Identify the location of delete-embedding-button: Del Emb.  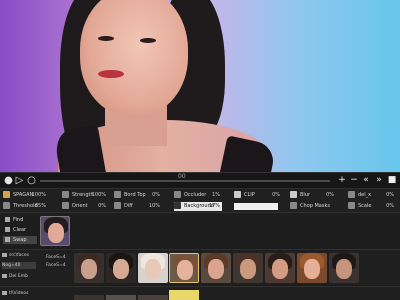
(19, 276).